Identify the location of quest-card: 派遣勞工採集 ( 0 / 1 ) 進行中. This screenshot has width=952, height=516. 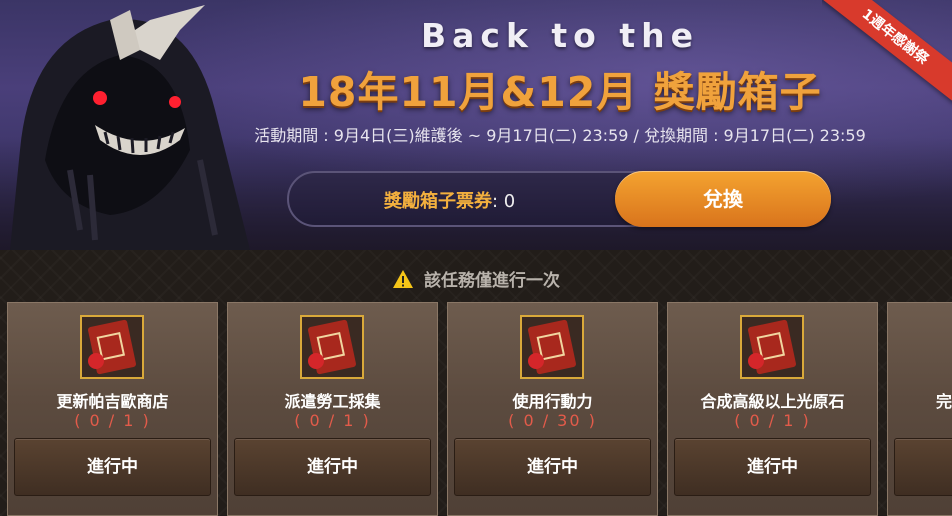
(332, 409).